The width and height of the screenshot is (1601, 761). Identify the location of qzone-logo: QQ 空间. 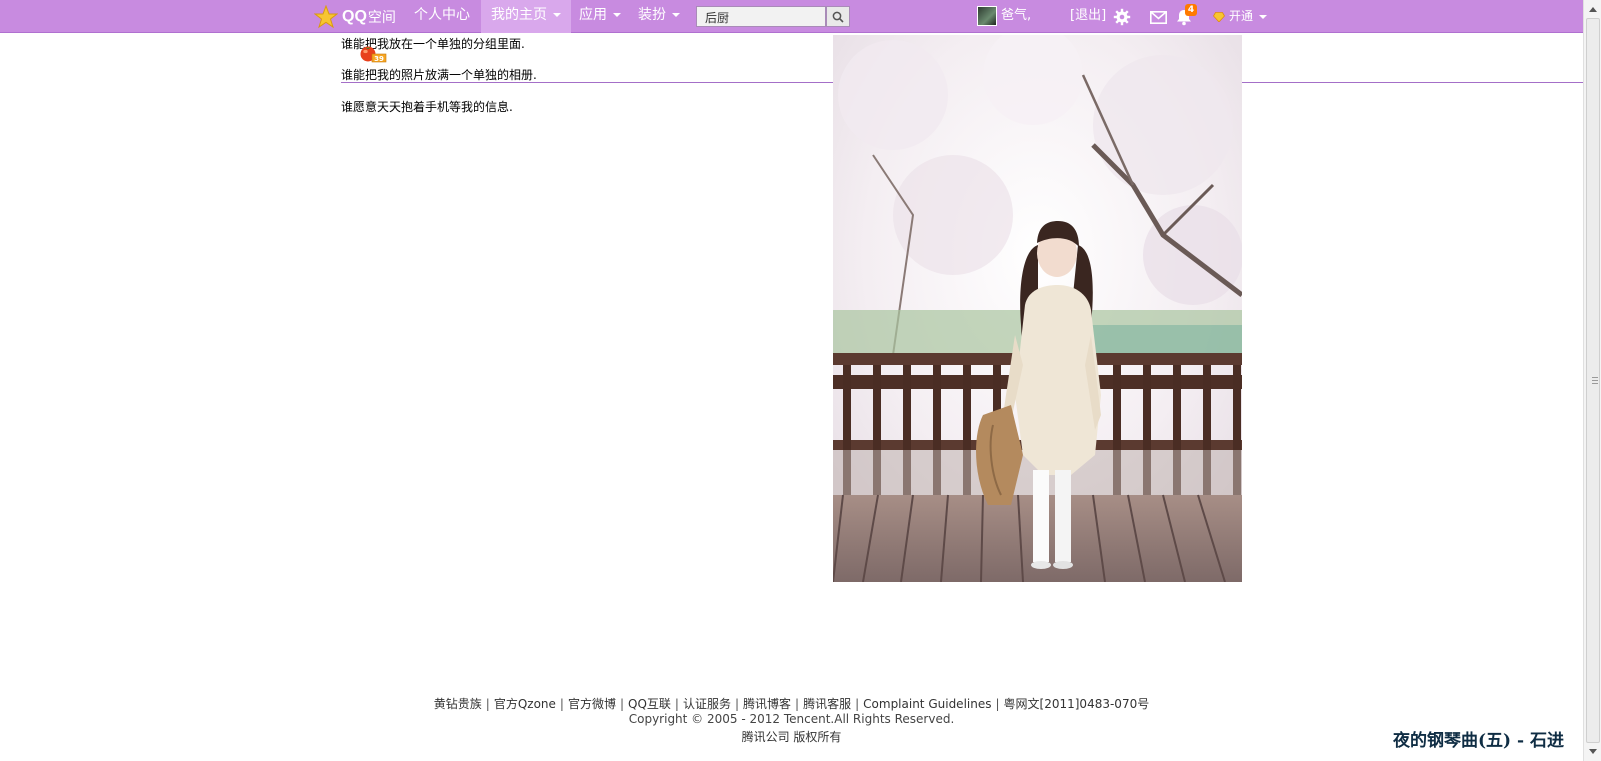
(355, 16).